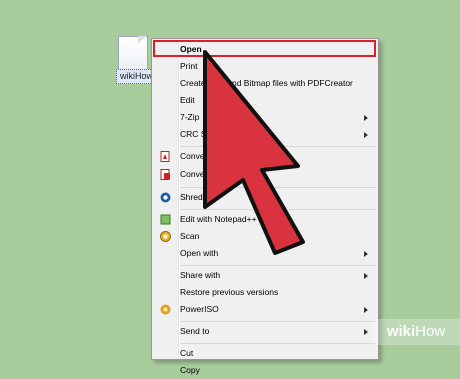 This screenshot has width=460, height=379. What do you see at coordinates (265, 353) in the screenshot?
I see `menu-item-cut: Cut` at bounding box center [265, 353].